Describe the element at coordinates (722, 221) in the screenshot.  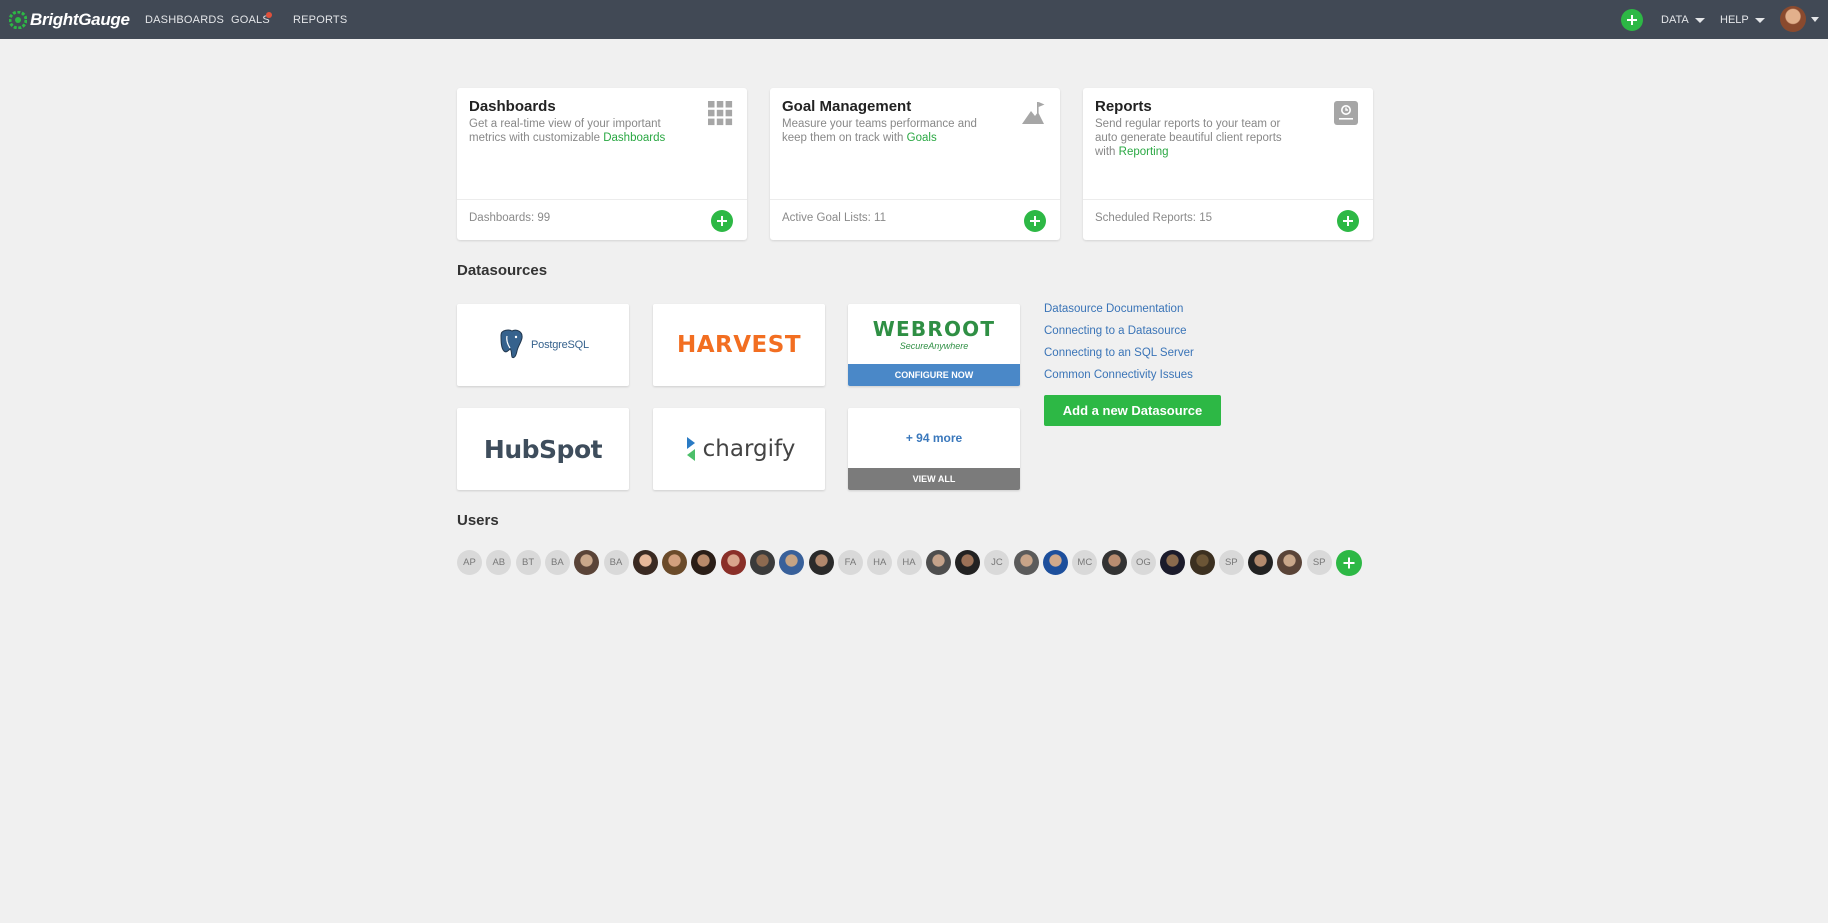
I see `add-dashboard-button` at that location.